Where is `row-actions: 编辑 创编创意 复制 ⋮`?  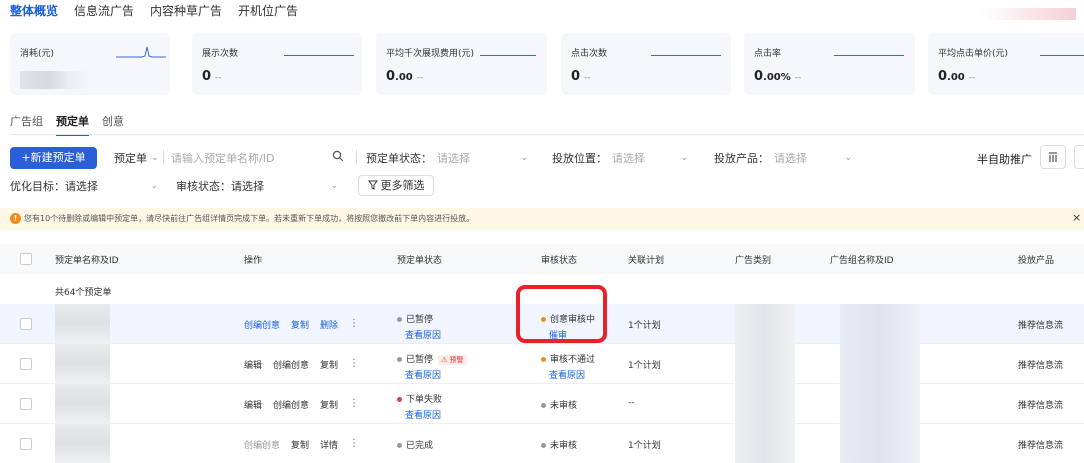 row-actions: 编辑 创编创意 复制 ⋮ is located at coordinates (301, 364).